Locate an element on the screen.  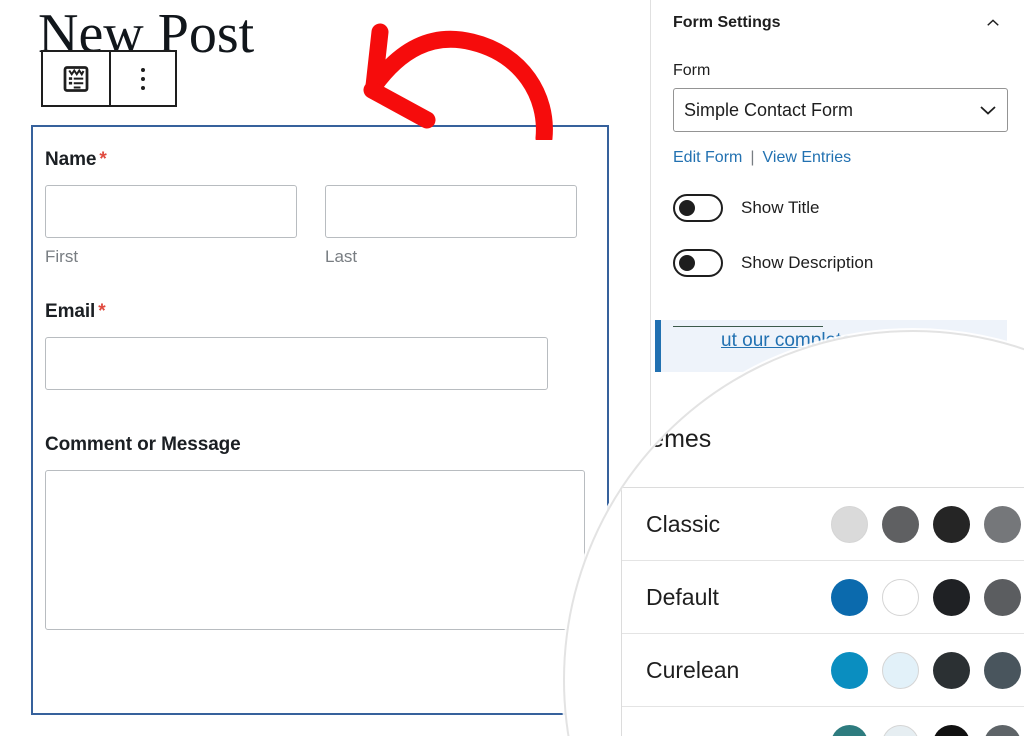
show-title-label: Show Title is located at coordinates (780, 207).